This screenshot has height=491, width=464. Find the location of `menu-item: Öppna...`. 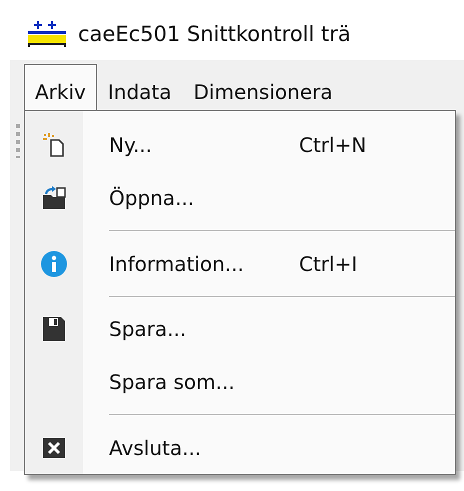

menu-item: Öppna... is located at coordinates (240, 198).